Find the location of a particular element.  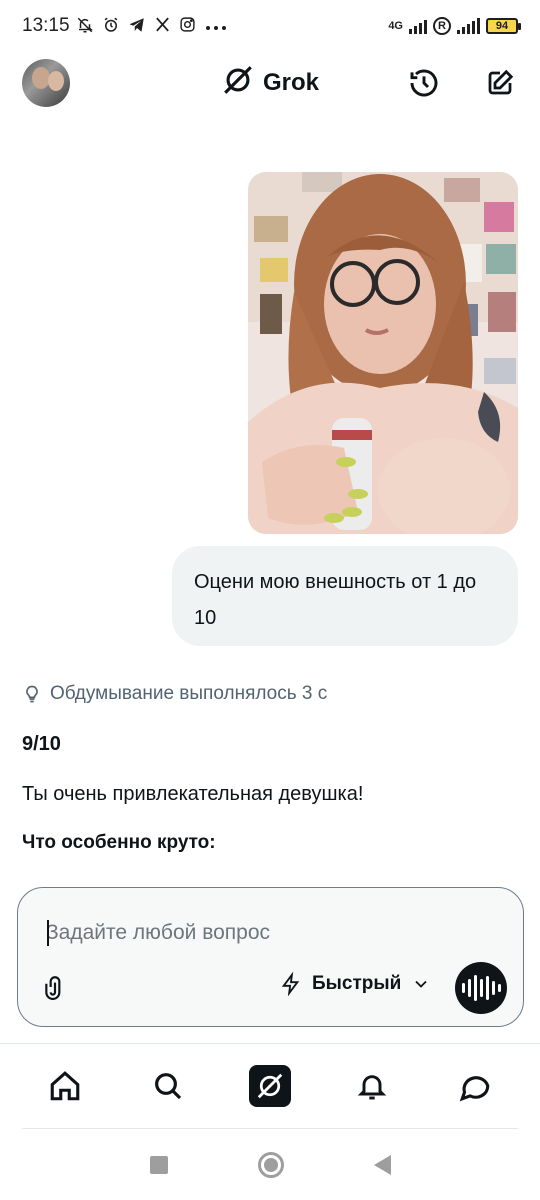

nav-notifications is located at coordinates (372, 1086).